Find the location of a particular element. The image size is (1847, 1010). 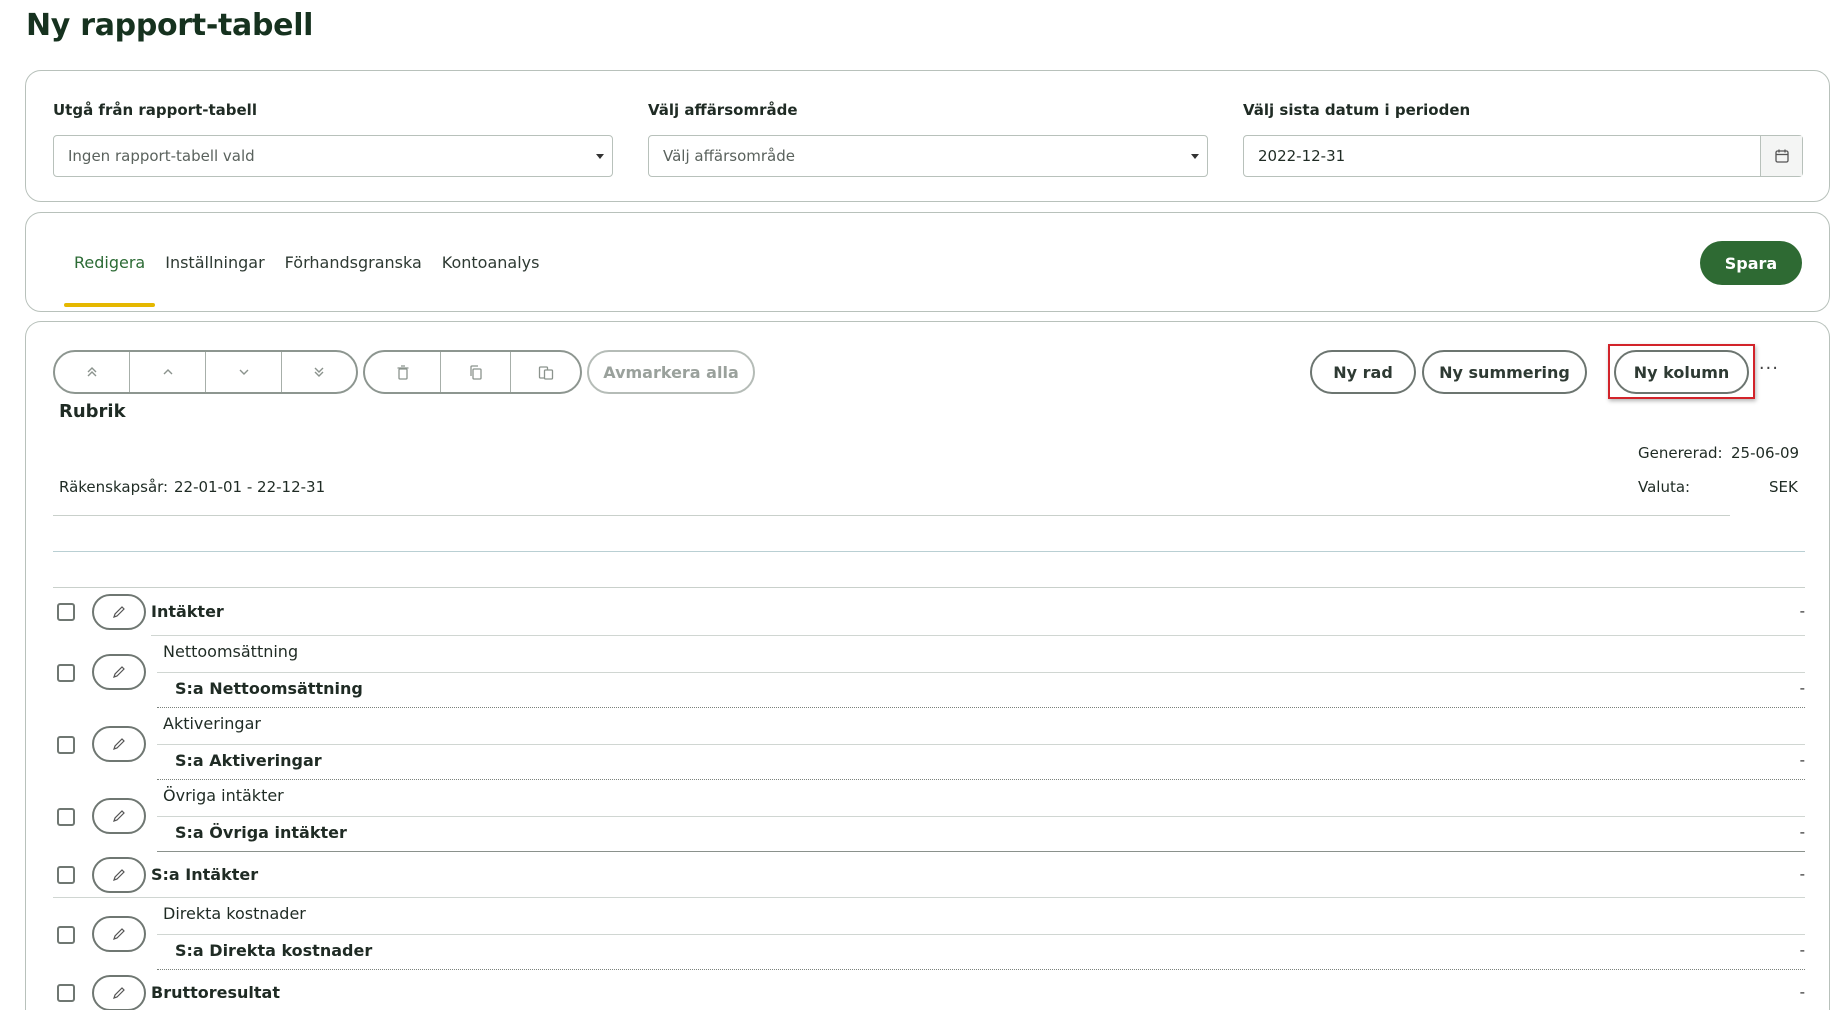

fiscal-year-label: Räkenskapsår: is located at coordinates (114, 487).